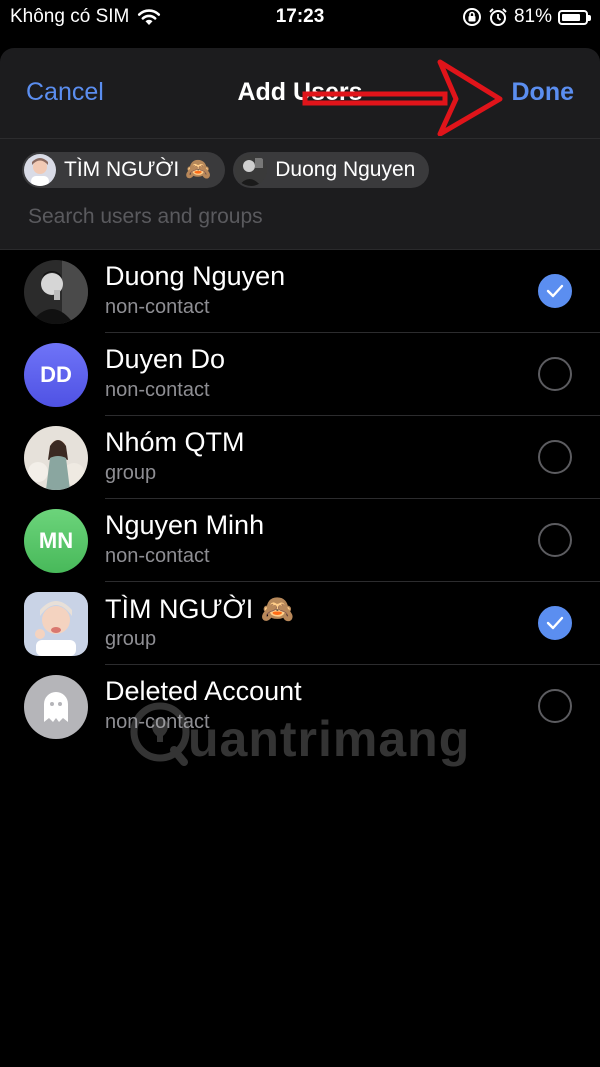  I want to click on nav-bar: Cancel Add Users Done, so click(300, 93).